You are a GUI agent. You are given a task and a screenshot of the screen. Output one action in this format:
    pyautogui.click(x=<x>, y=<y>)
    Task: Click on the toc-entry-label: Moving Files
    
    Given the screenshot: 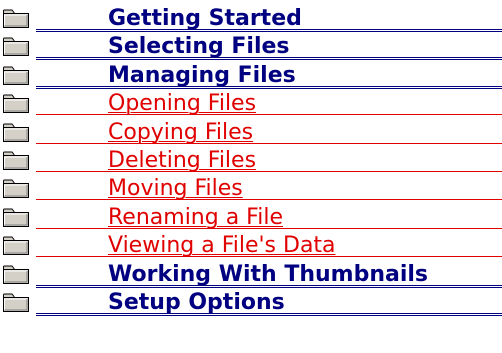 What is the action you would take?
    pyautogui.click(x=175, y=189)
    